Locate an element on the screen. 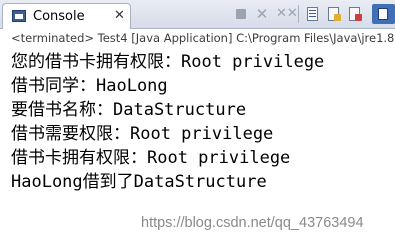  watermark: https://blog.csdn.net/qq_43763494 is located at coordinates (252, 223).